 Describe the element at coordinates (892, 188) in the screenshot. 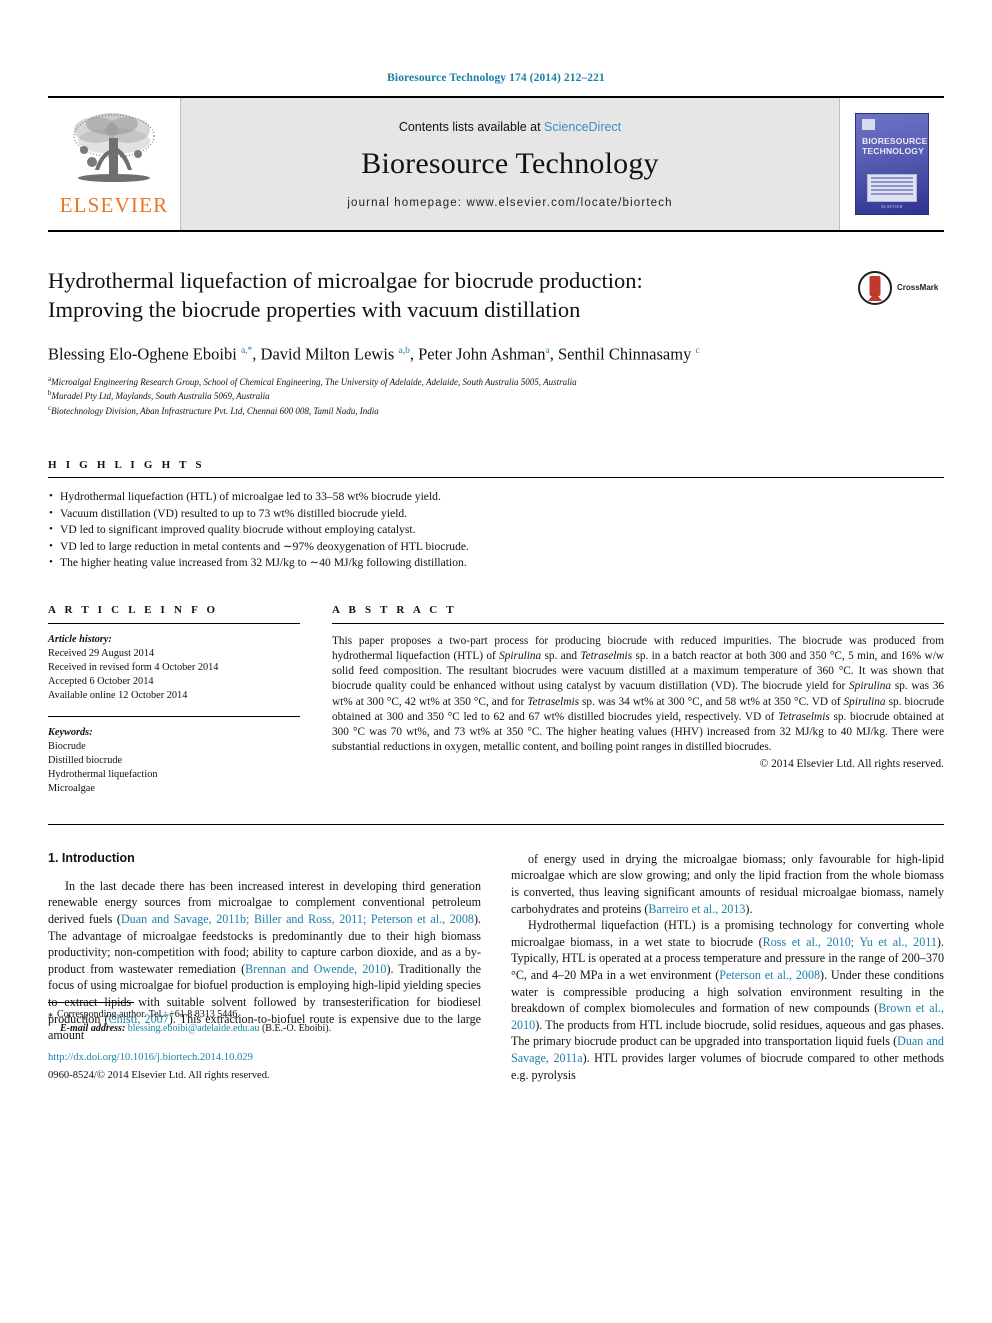

I see `cover-figure` at that location.